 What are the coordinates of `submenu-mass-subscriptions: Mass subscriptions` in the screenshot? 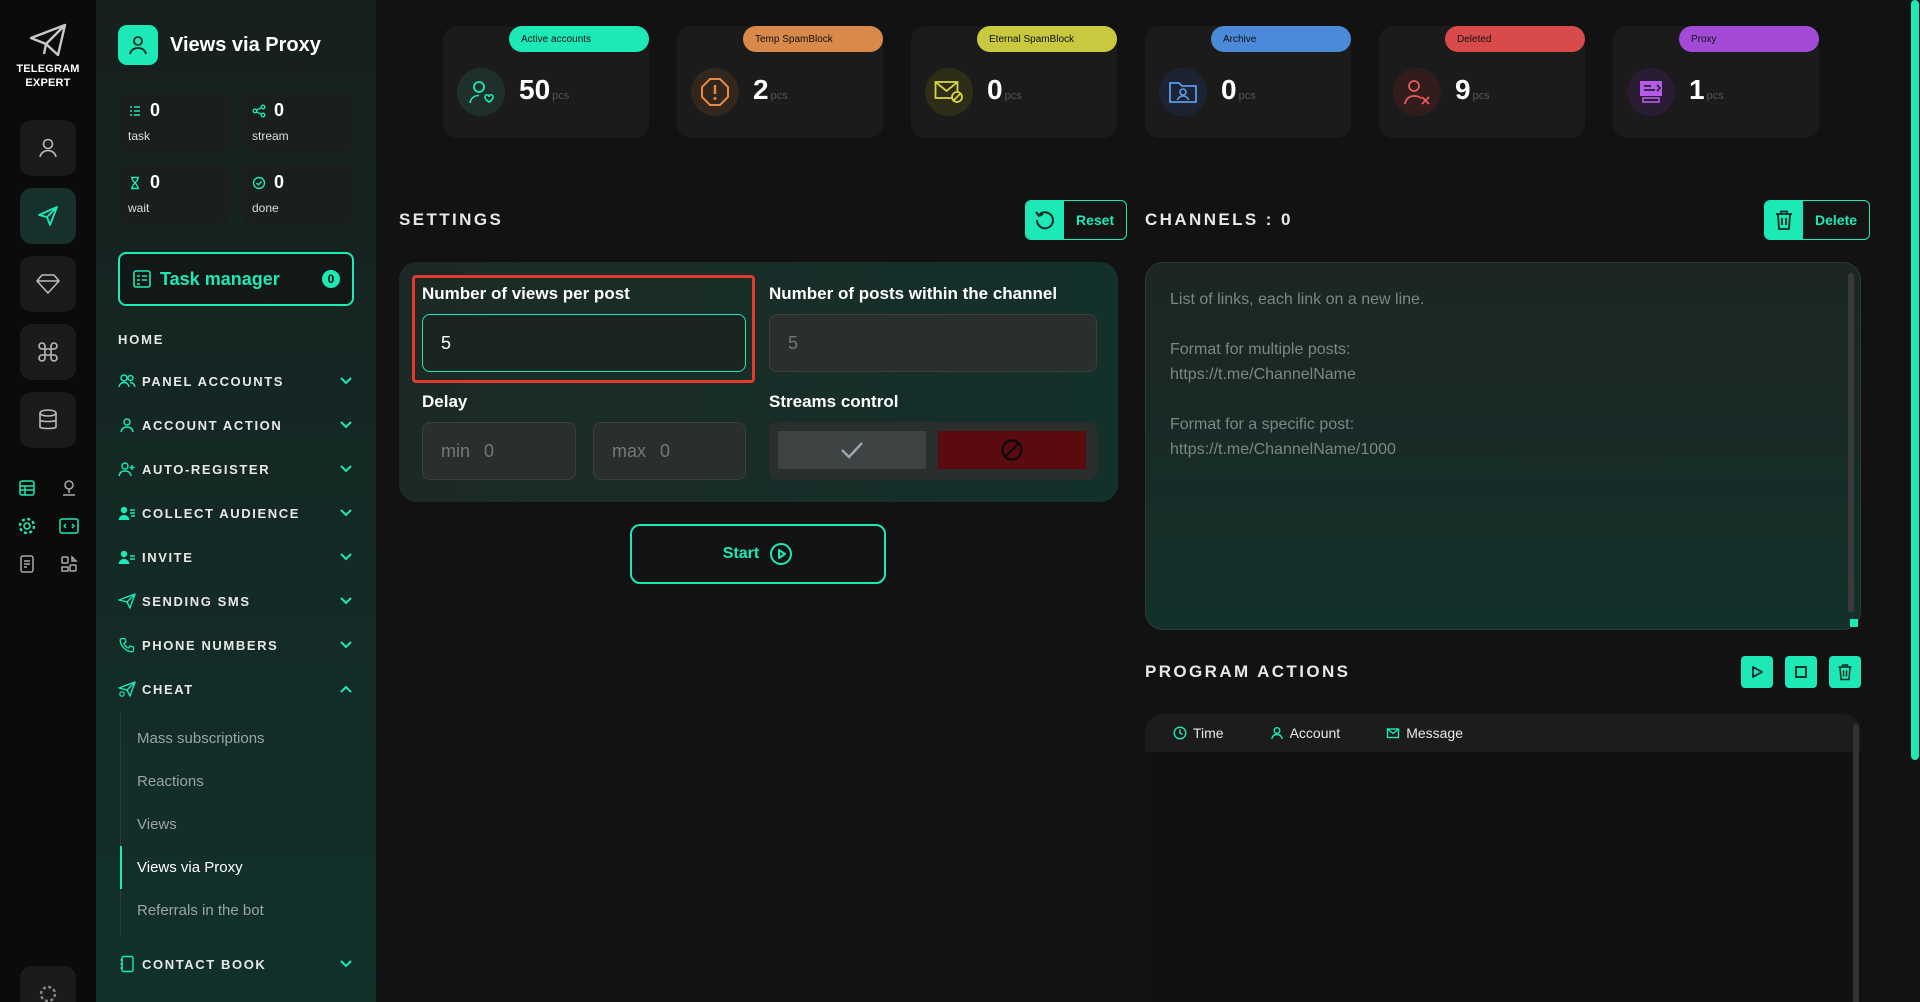 It's located at (237, 738).